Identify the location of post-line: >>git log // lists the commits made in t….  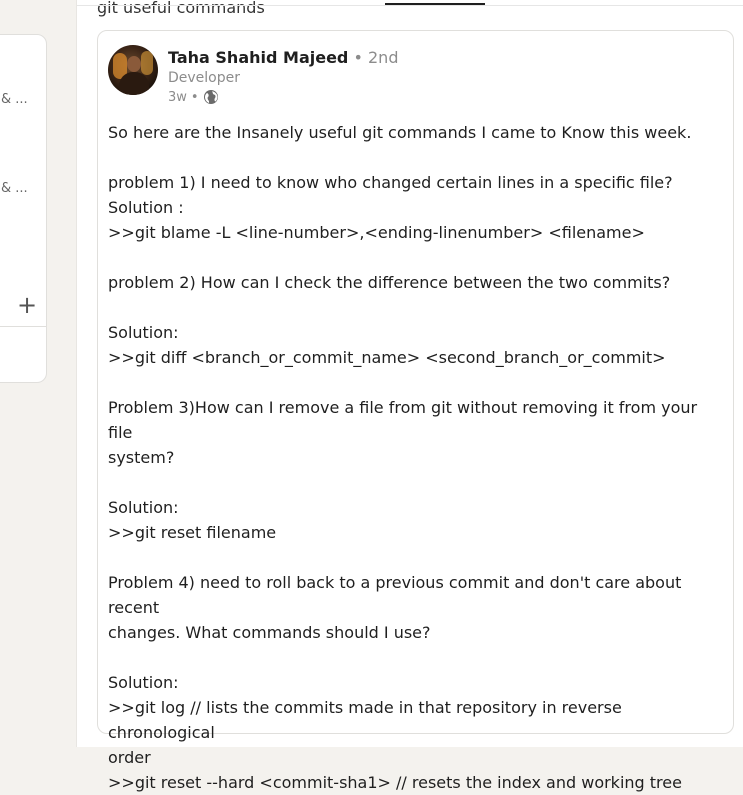
(365, 720).